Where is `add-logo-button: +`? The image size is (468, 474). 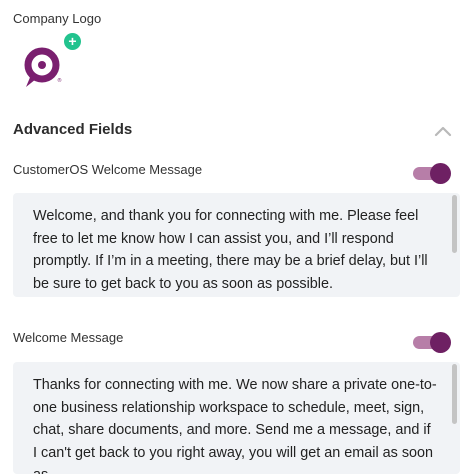
add-logo-button: + is located at coordinates (72, 41).